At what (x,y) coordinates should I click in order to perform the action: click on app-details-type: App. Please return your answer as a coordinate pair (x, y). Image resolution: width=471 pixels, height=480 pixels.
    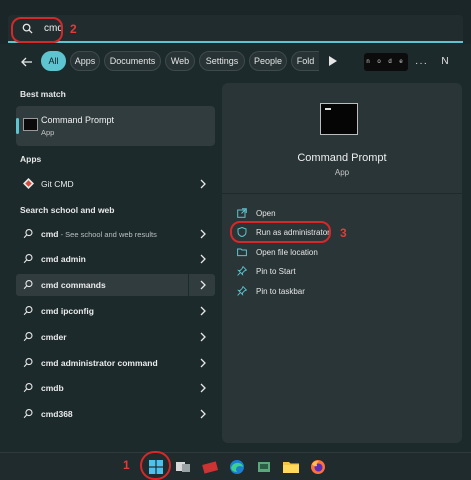
    Looking at the image, I should click on (342, 172).